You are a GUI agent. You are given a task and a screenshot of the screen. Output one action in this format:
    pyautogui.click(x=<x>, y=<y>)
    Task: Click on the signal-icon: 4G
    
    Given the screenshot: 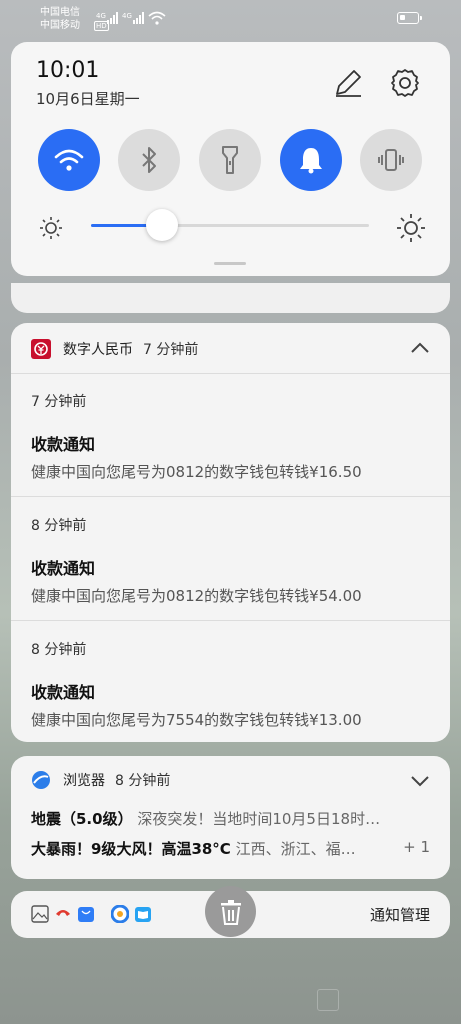 What is the action you would take?
    pyautogui.click(x=107, y=18)
    